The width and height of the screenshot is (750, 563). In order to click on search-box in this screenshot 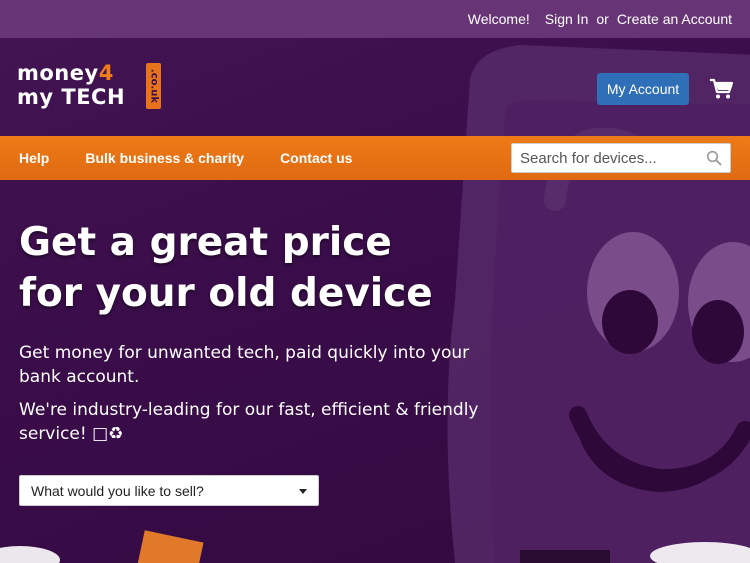, I will do `click(621, 158)`.